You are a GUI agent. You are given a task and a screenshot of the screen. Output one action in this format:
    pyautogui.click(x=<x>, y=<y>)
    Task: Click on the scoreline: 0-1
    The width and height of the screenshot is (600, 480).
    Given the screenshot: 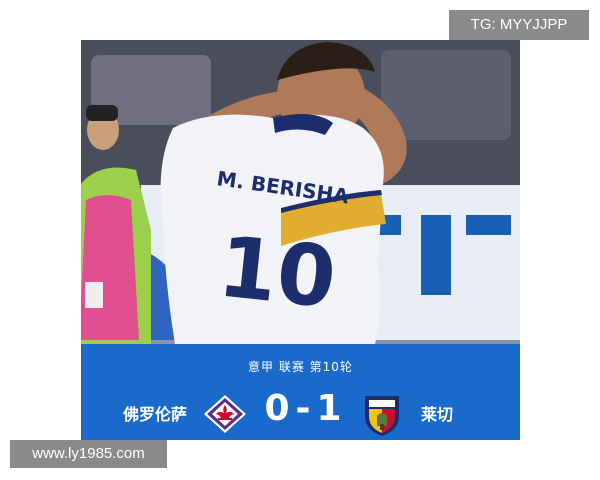 What is the action you would take?
    pyautogui.click(x=306, y=408)
    